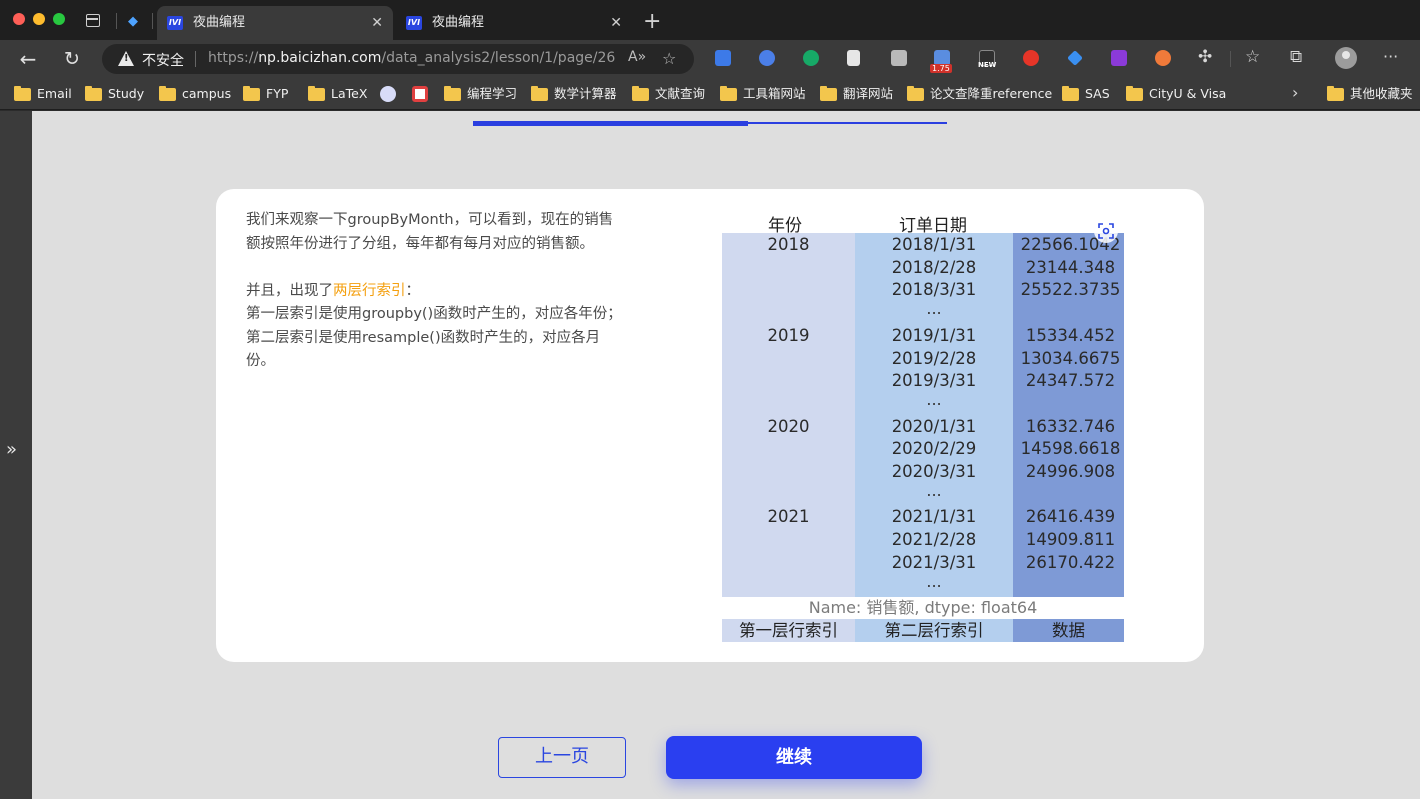  I want to click on value-cell: 14598.6618, so click(1070, 449).